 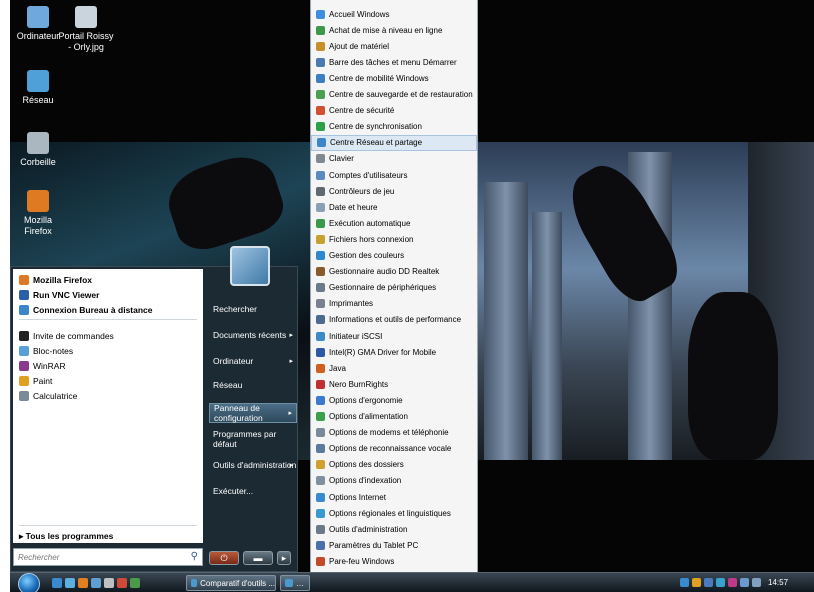 I want to click on start-right-item: Documents récents ▸, so click(x=253, y=335).